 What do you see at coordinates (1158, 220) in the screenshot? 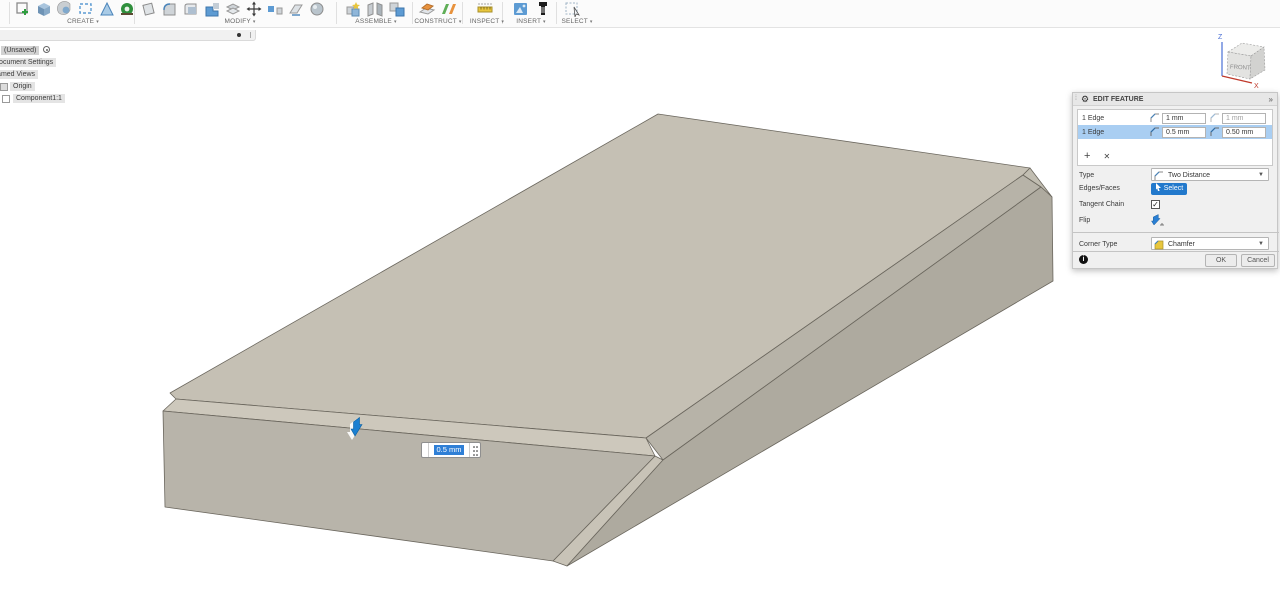
I see `flip-direction-icon` at bounding box center [1158, 220].